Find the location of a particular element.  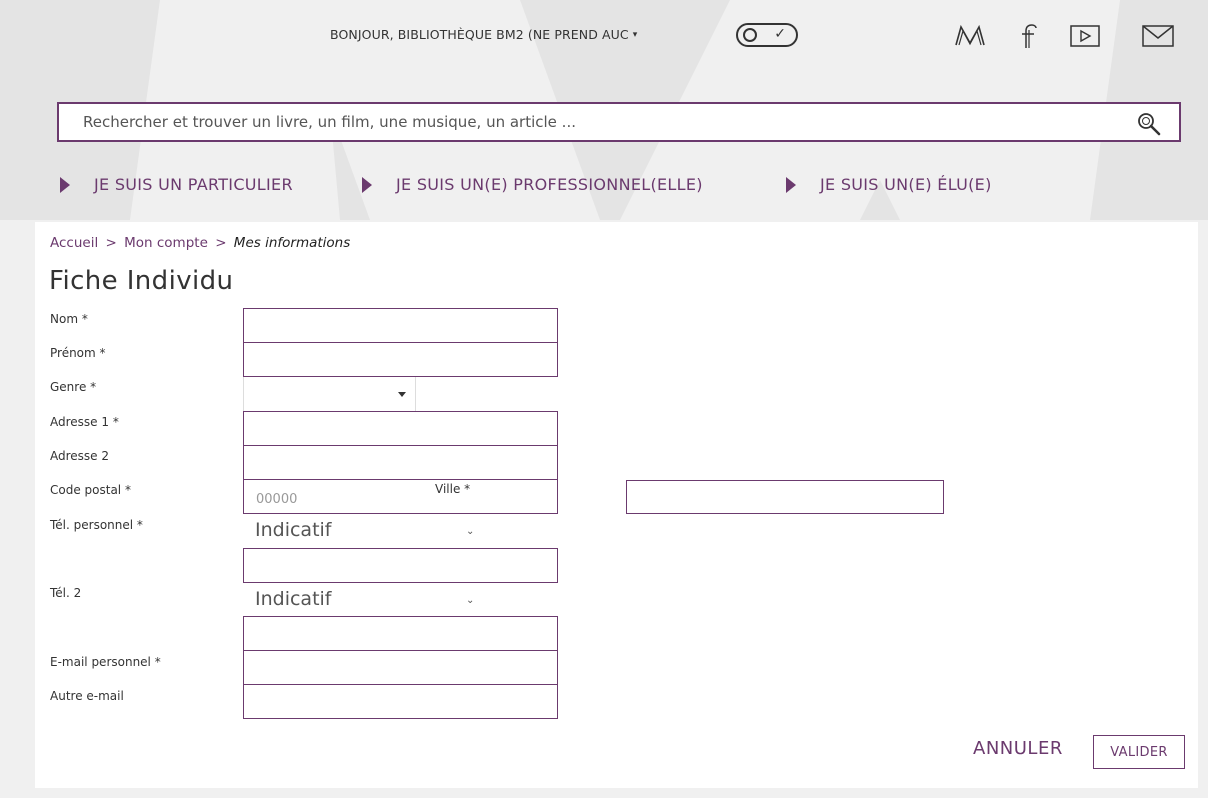

code-postal-input is located at coordinates (400, 496).